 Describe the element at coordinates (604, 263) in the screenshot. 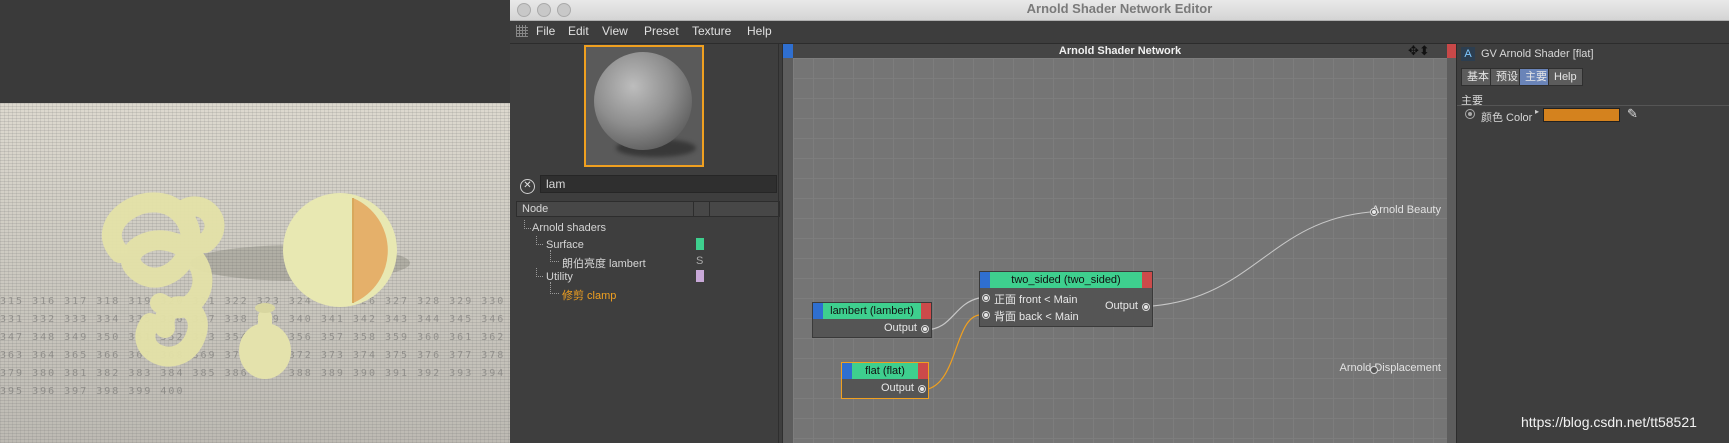

I see `tree-item-lambert: 朗伯亮度 lambert` at that location.